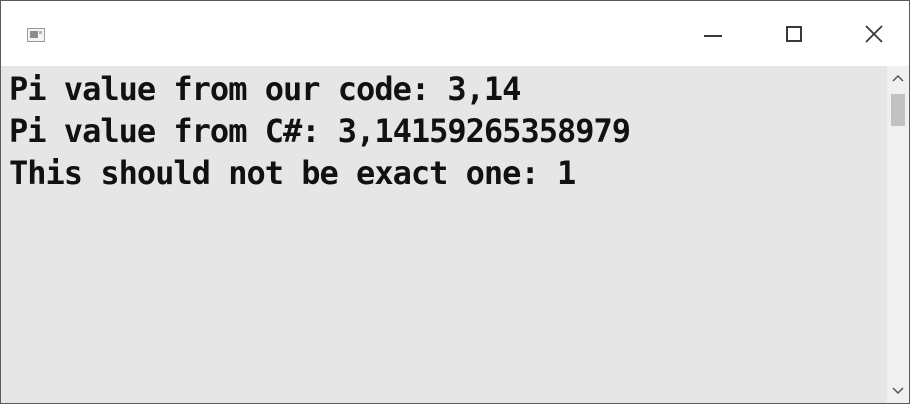 The height and width of the screenshot is (404, 910). I want to click on maximize-button, so click(795, 33).